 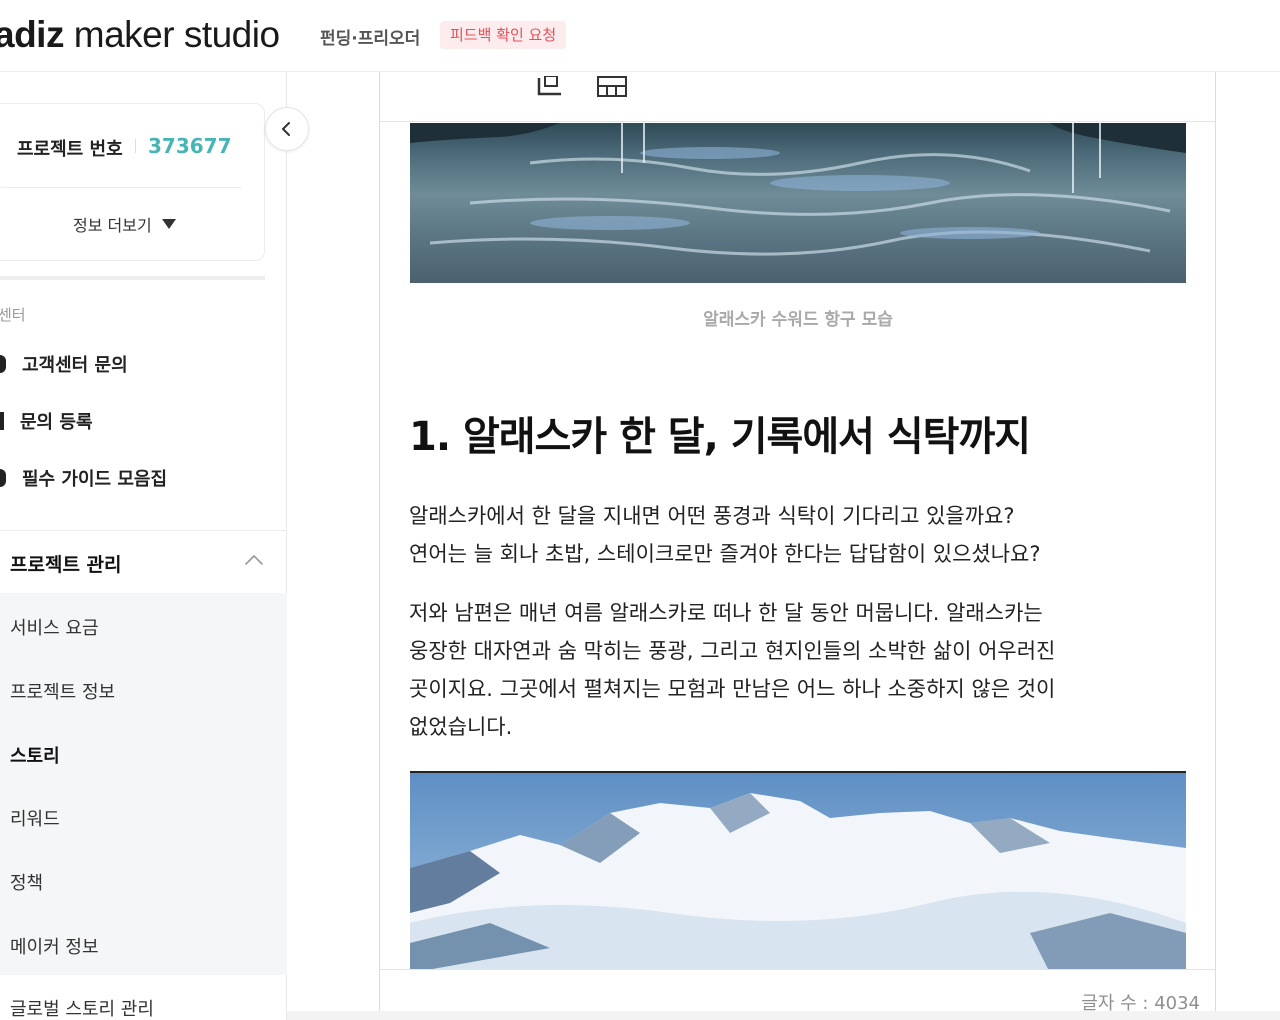 I want to click on harbor-photo-illustration, so click(x=798, y=189).